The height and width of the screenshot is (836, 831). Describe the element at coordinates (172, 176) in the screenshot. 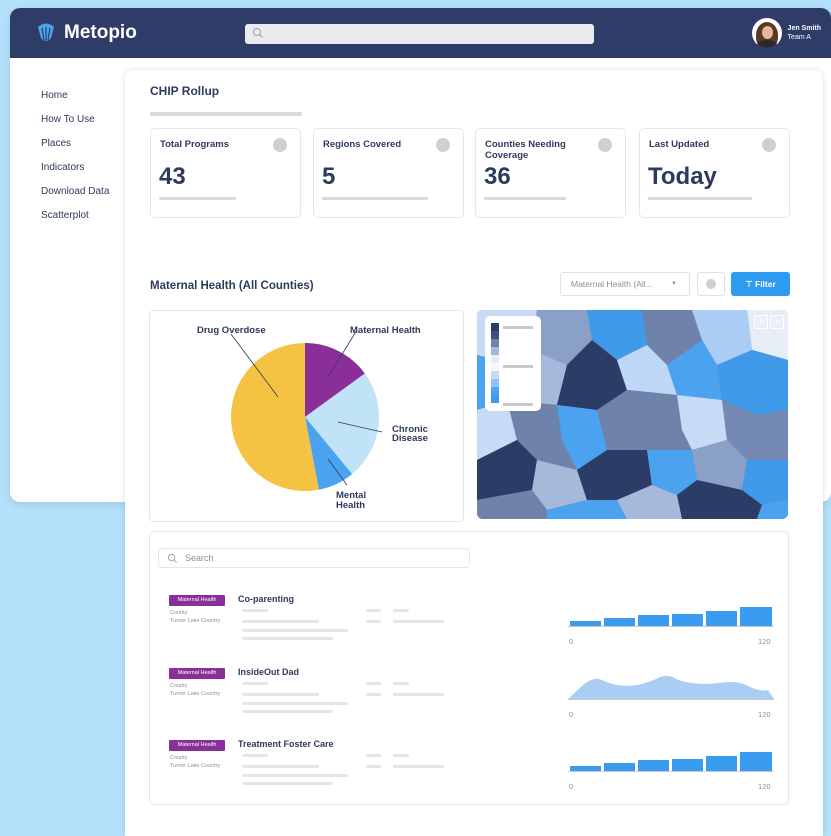

I see `stat-value: 43` at that location.